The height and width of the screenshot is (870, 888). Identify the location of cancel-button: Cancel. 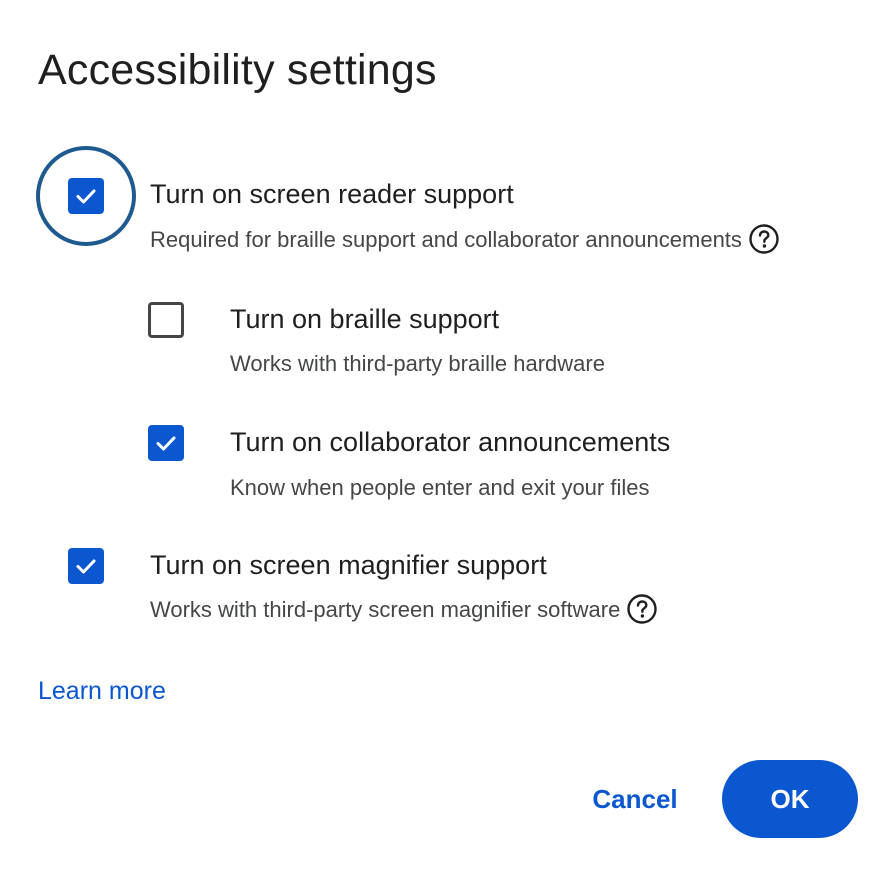
(635, 799).